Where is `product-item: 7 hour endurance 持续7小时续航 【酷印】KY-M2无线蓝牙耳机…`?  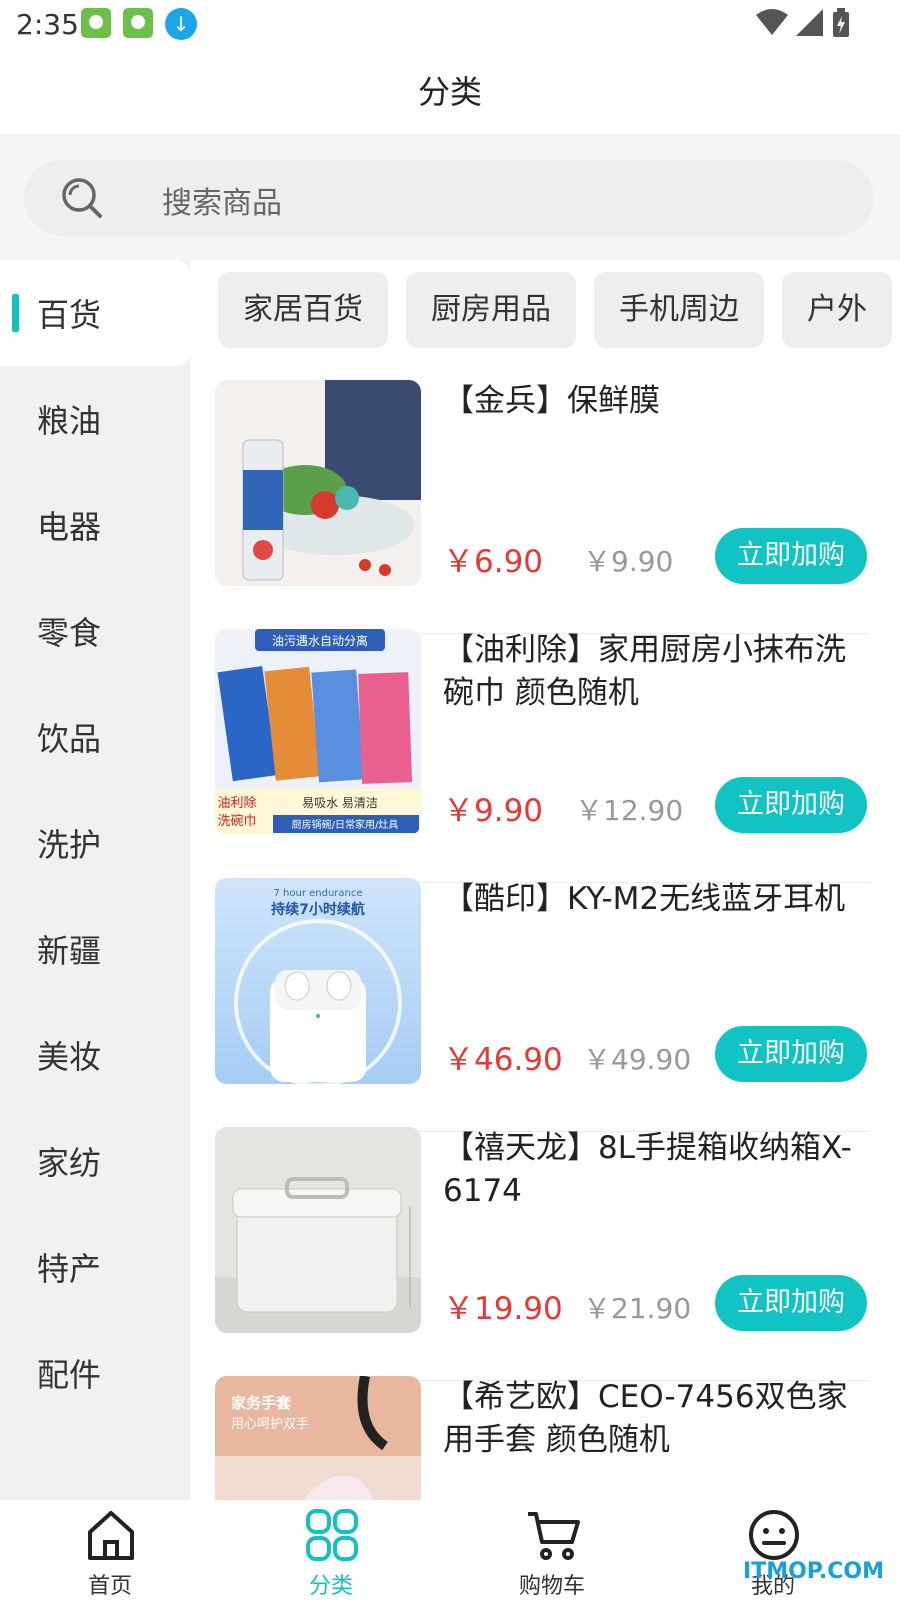
product-item: 7 hour endurance 持续7小时续航 【酷印】KY-M2无线蓝牙耳机… is located at coordinates (542, 1005).